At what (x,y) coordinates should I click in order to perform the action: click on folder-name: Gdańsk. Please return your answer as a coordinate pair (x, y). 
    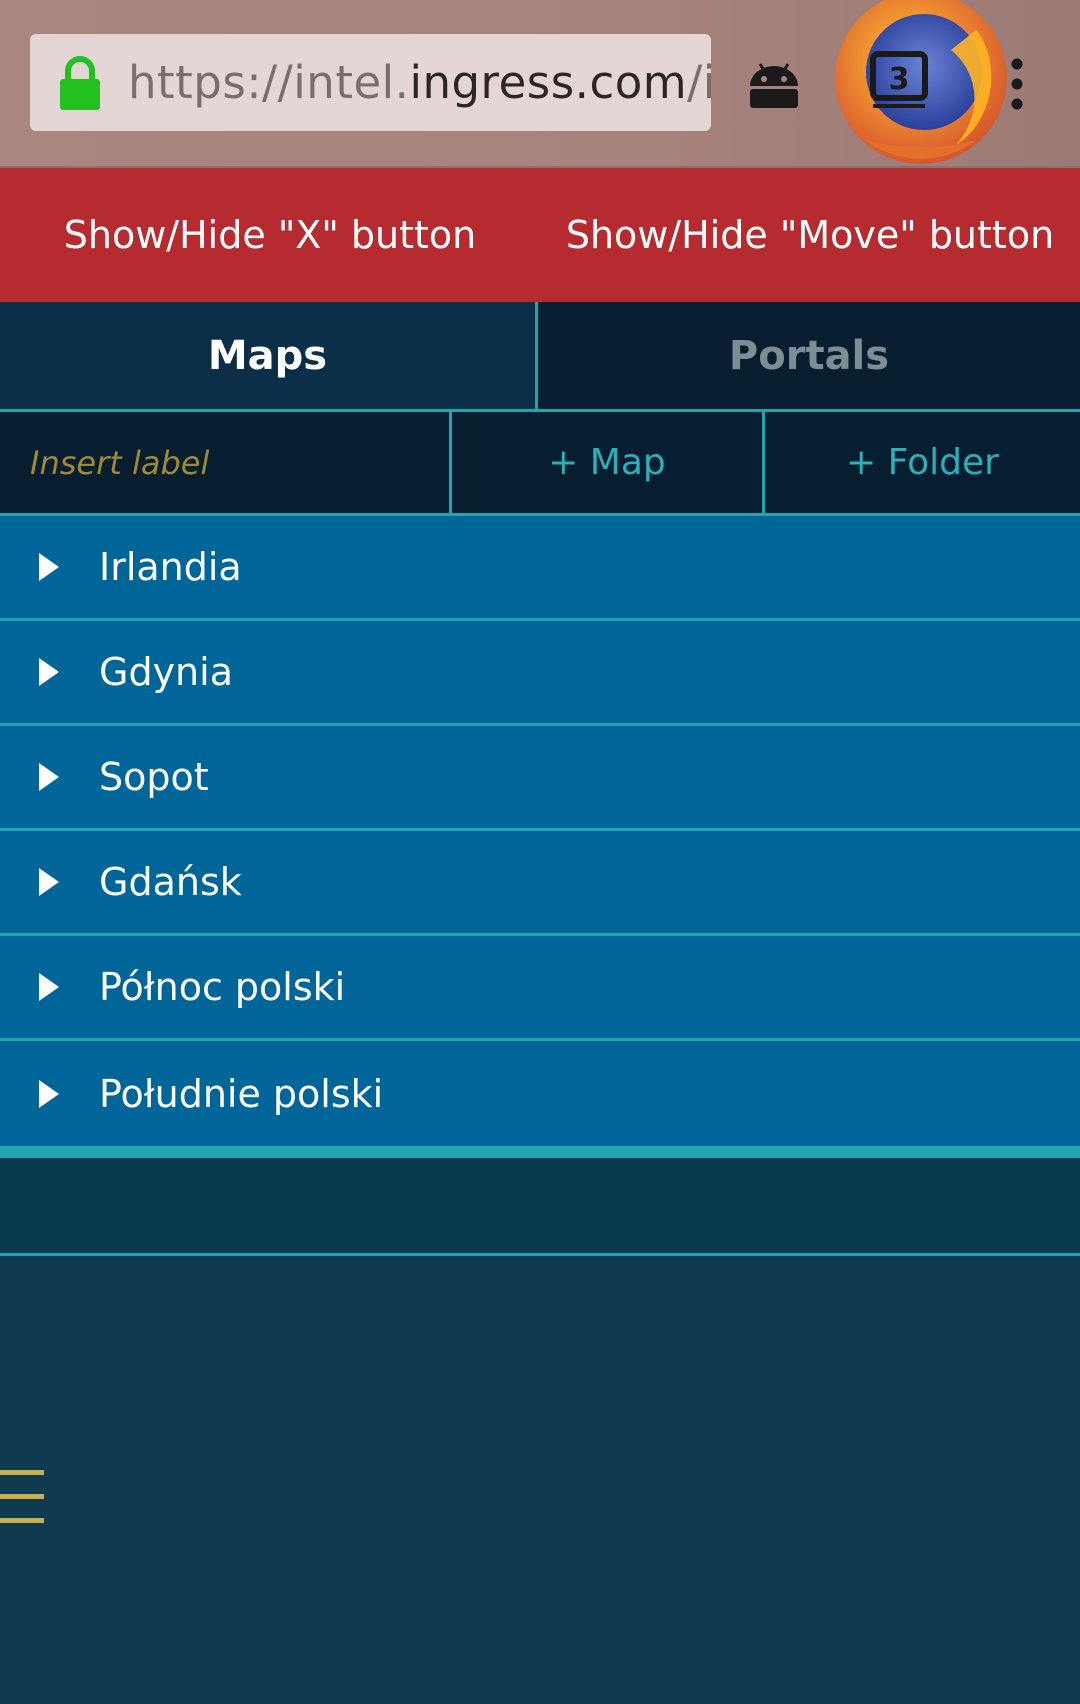
    Looking at the image, I should click on (170, 882).